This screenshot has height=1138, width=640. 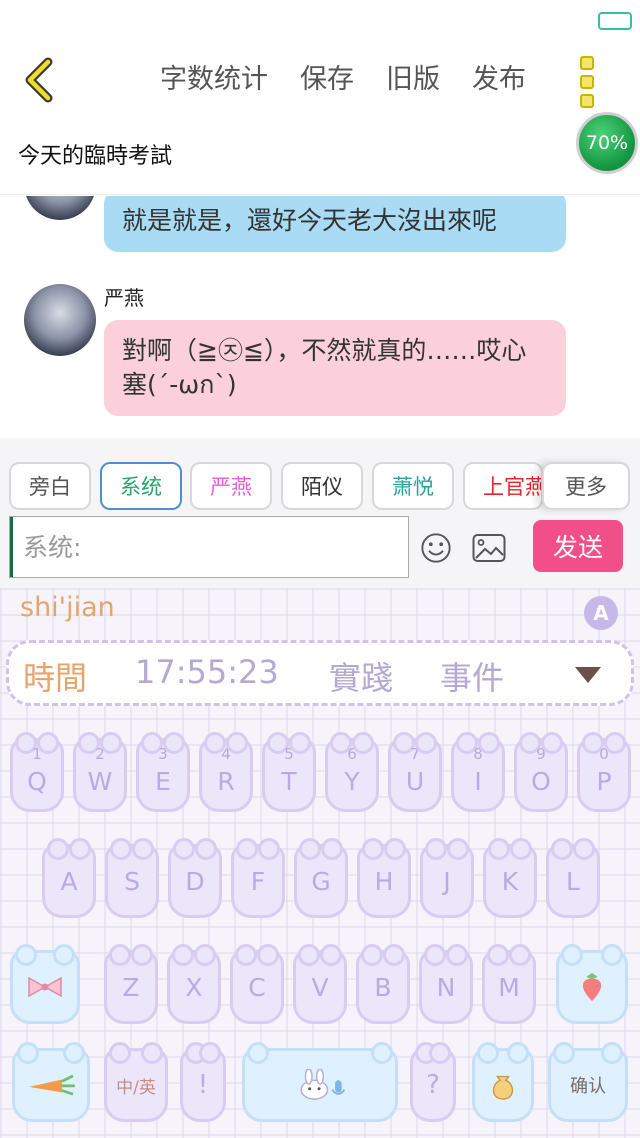 I want to click on key-r: 4R, so click(x=226, y=772).